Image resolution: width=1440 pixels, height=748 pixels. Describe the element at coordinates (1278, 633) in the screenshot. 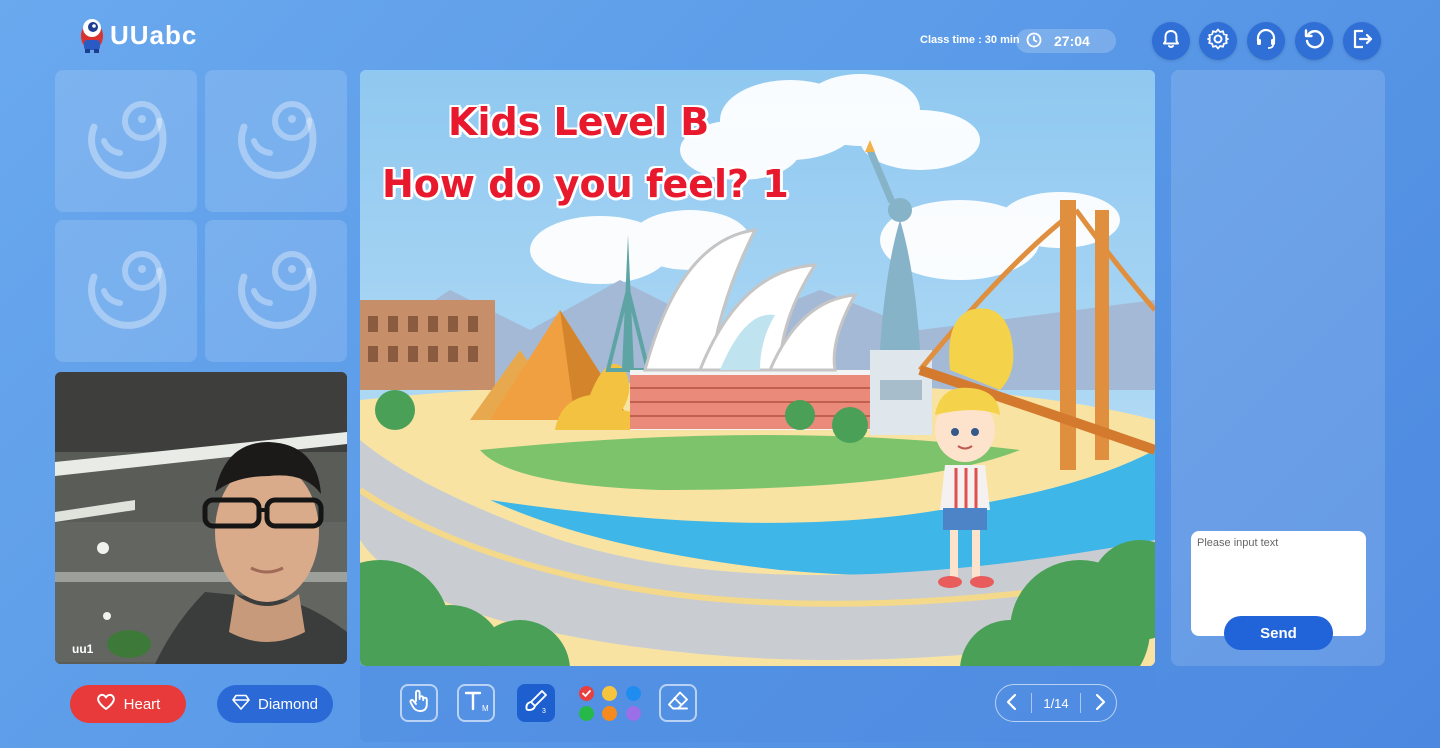

I see `send-button: Send` at that location.